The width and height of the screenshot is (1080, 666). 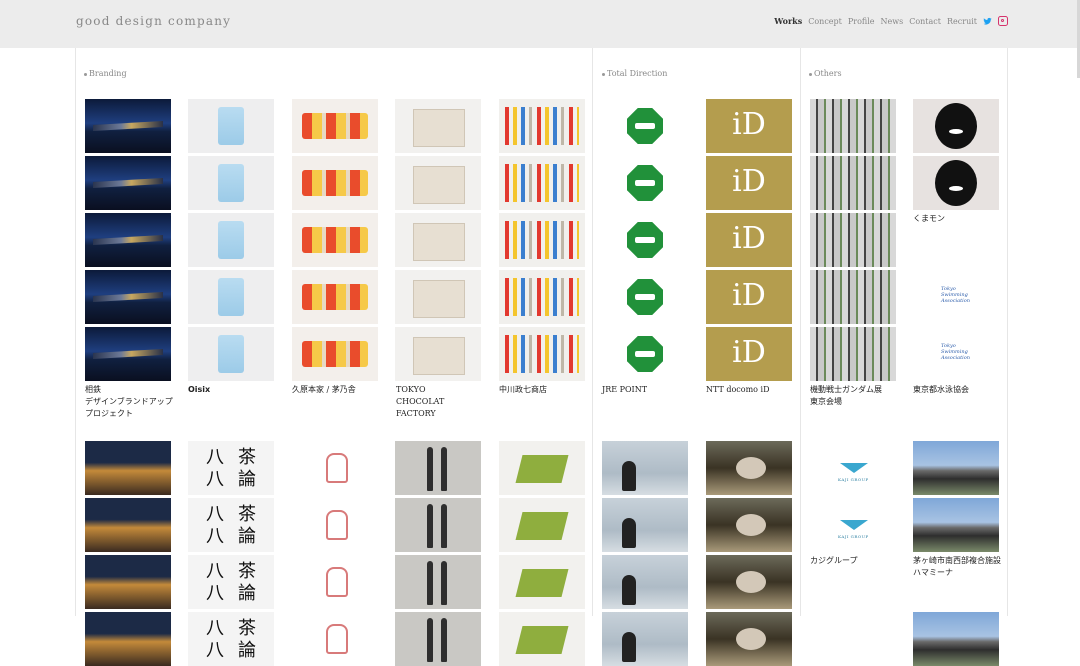 What do you see at coordinates (1003, 21) in the screenshot?
I see `instagram-icon` at bounding box center [1003, 21].